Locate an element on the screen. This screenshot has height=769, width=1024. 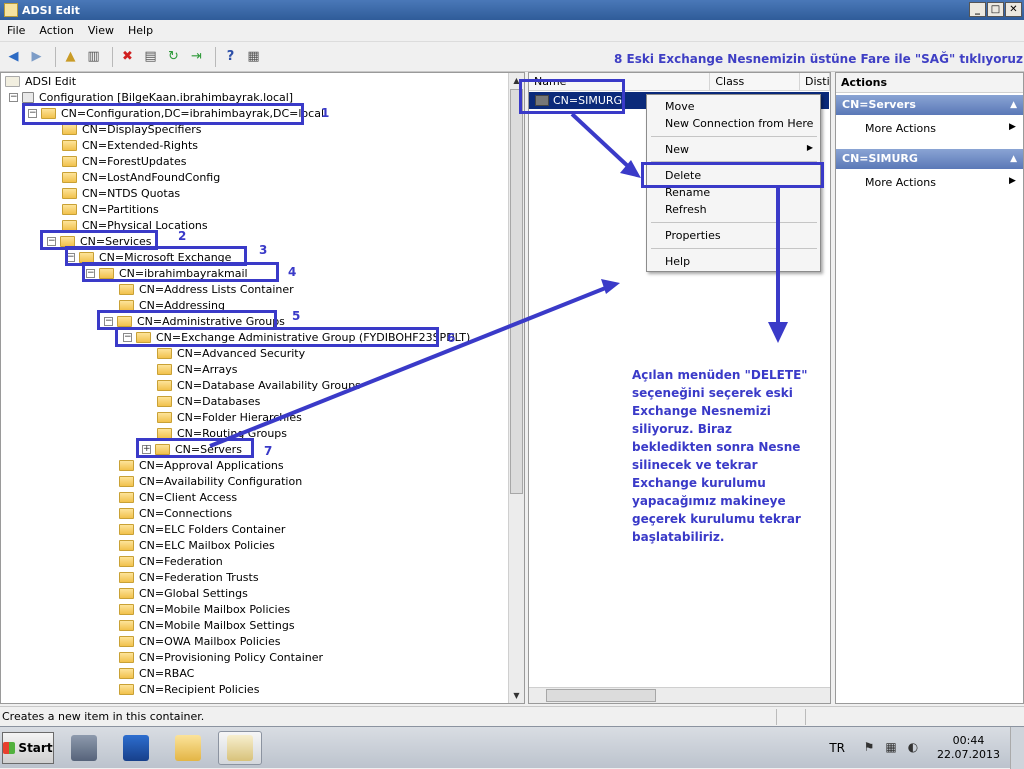
taskbar-adsi-edit is located at coordinates (240, 747).